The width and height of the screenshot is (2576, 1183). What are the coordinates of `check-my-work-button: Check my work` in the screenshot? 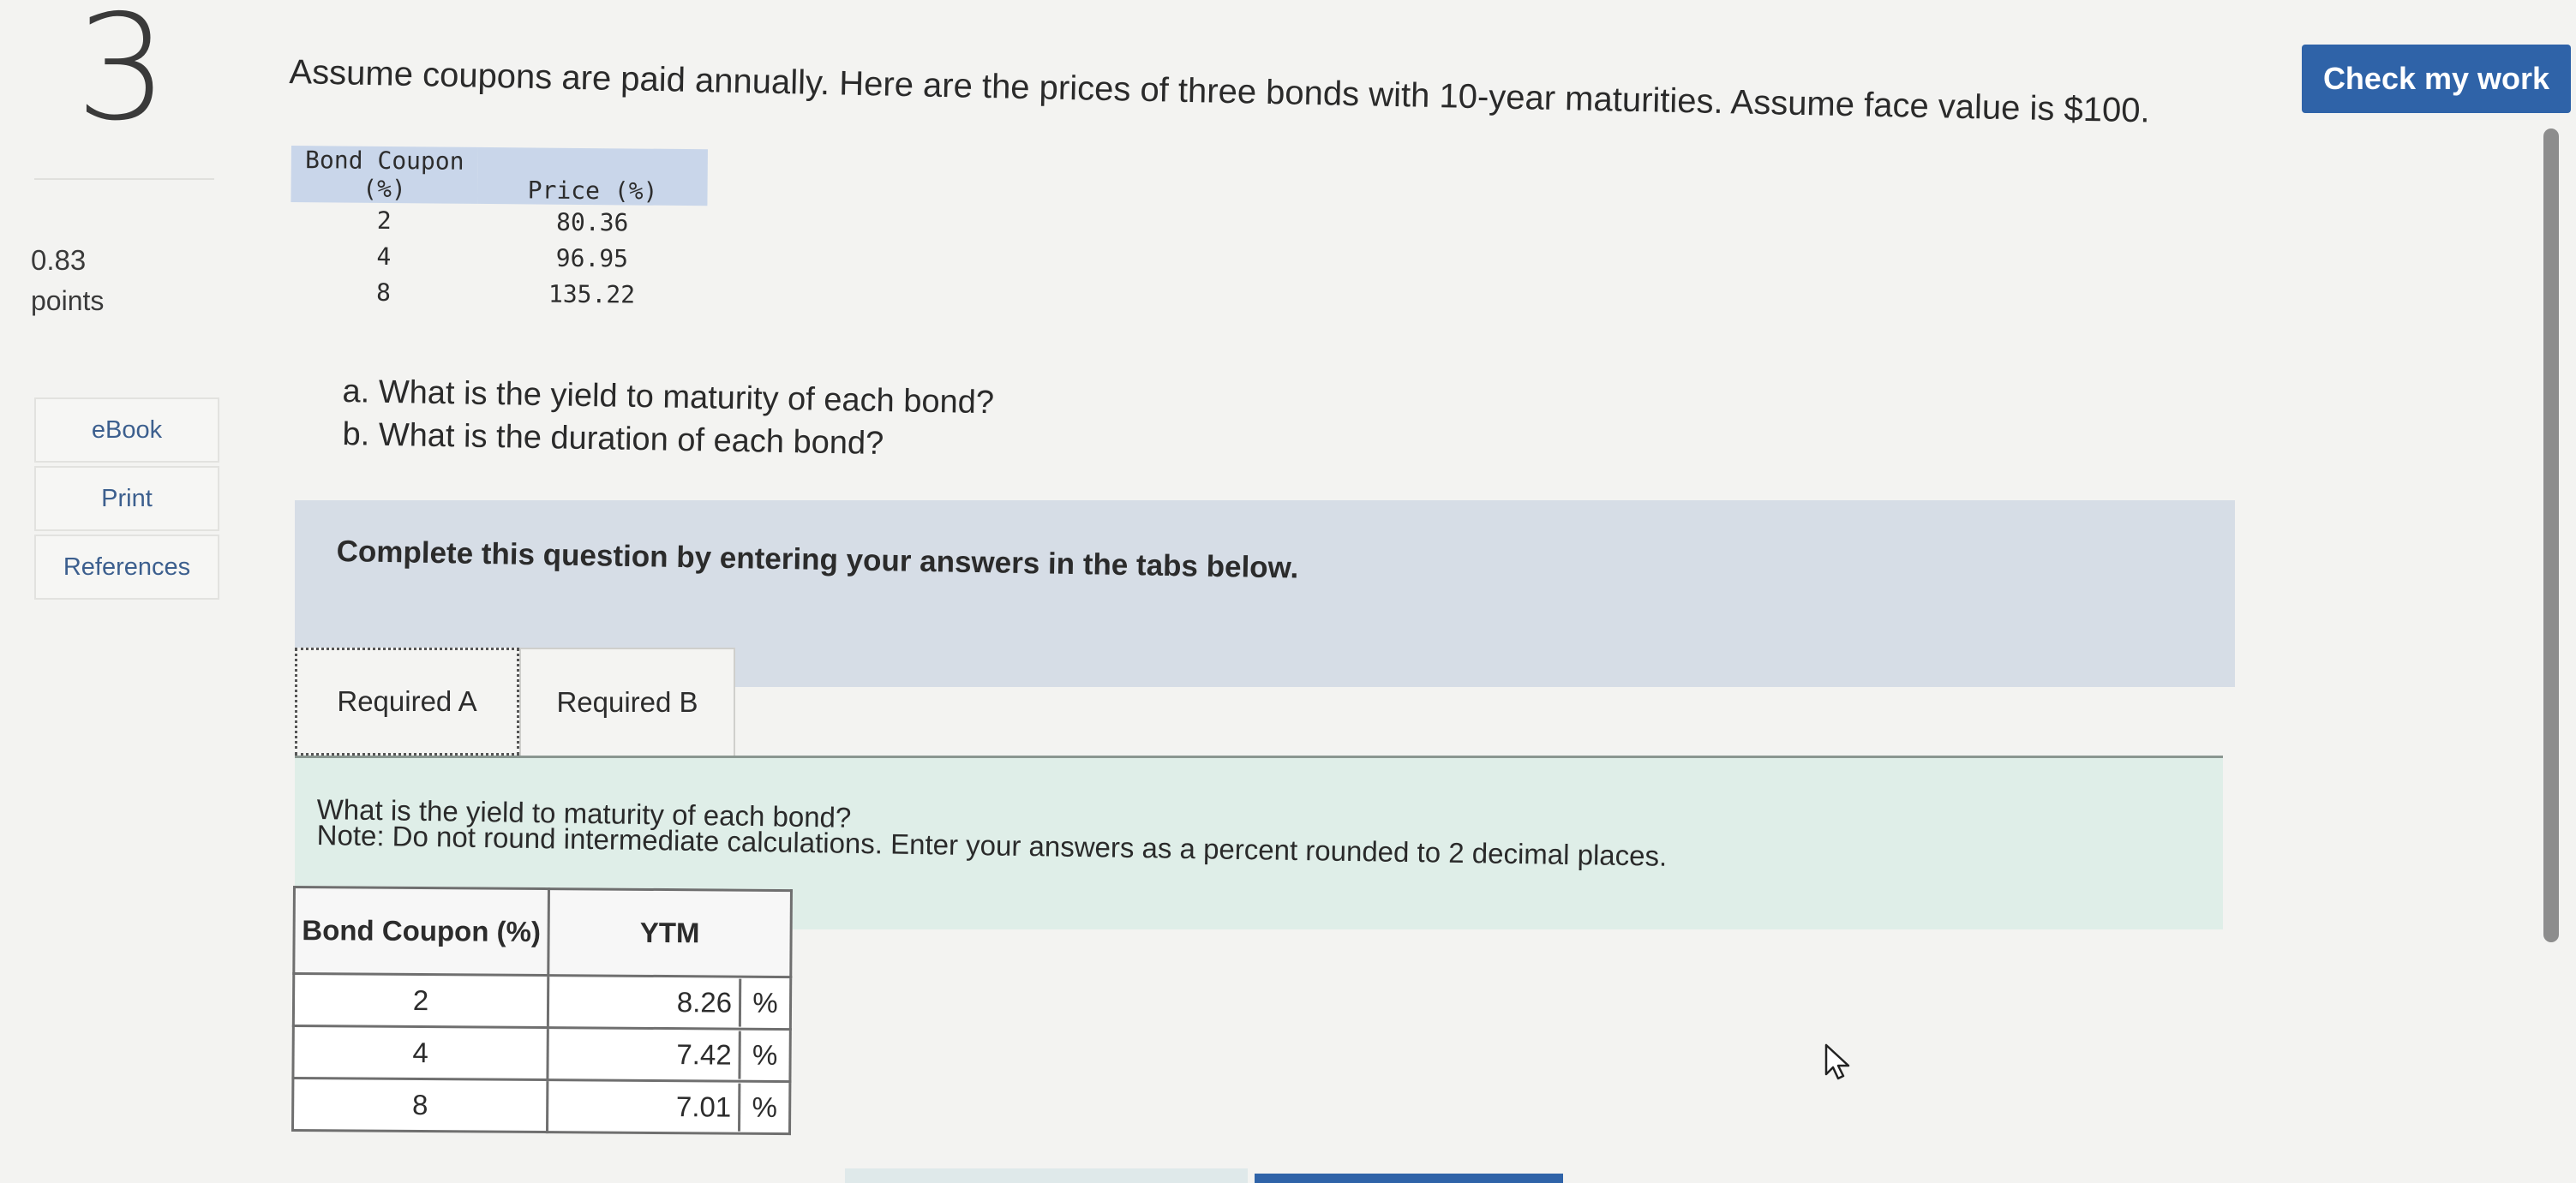 It's located at (2436, 79).